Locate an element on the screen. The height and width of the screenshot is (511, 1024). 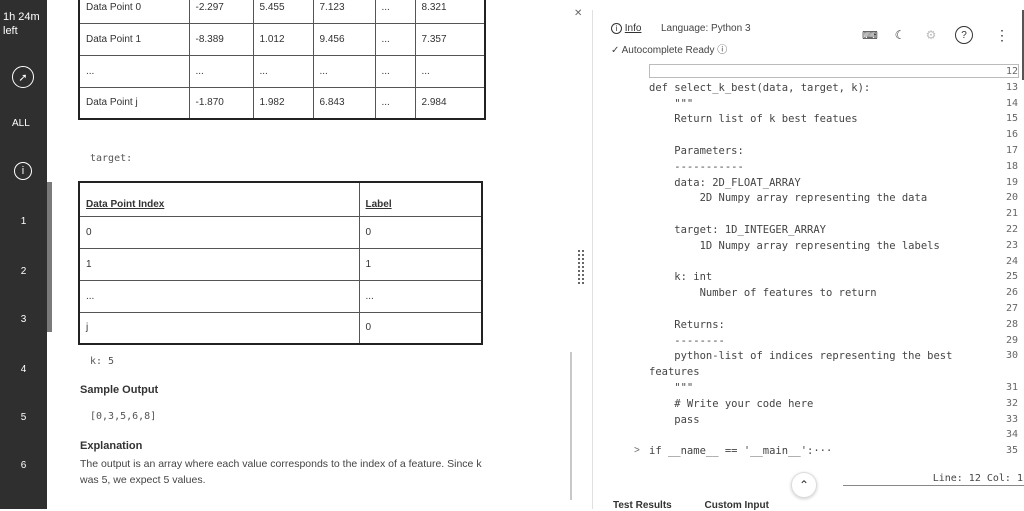
code-line: 1D Numpy array representing the labels is located at coordinates (794, 246).